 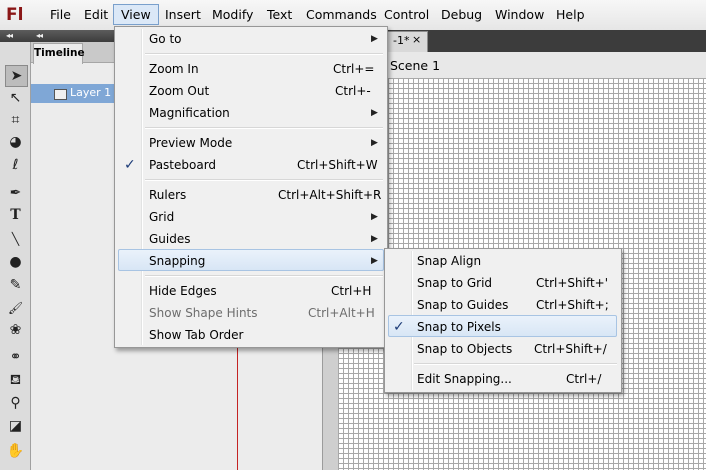 What do you see at coordinates (60, 14) in the screenshot?
I see `menu-file: File` at bounding box center [60, 14].